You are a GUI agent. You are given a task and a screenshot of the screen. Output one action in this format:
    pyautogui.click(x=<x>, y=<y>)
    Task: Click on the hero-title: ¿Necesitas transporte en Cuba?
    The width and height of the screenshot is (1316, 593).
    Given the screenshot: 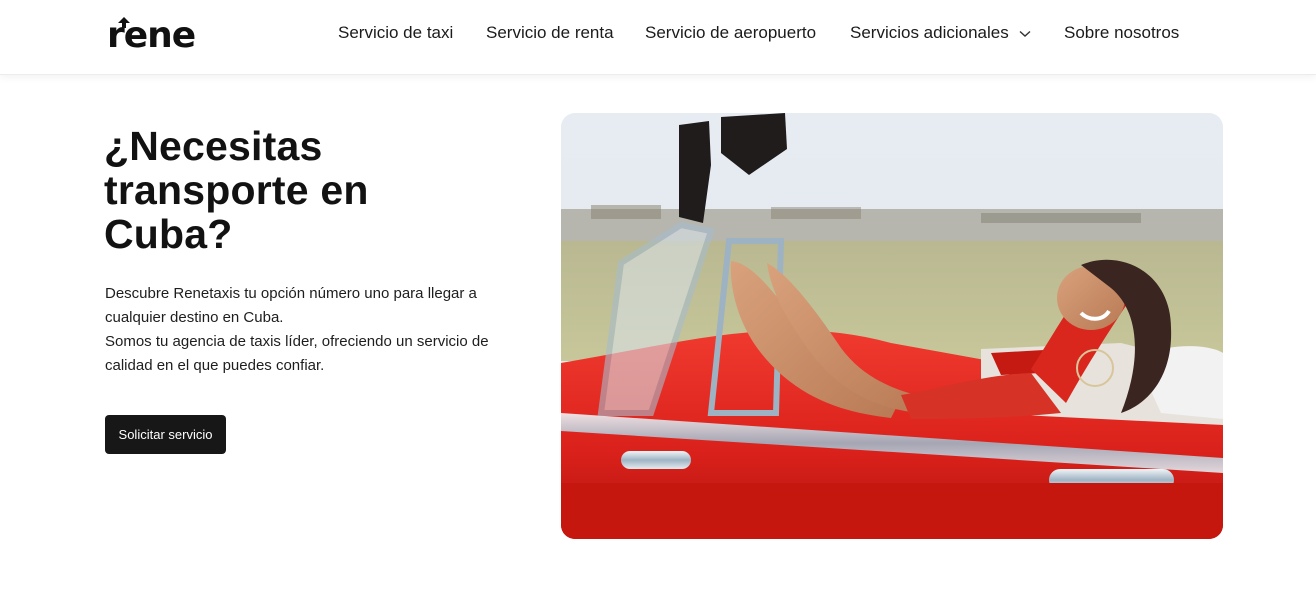 What is the action you would take?
    pyautogui.click(x=236, y=190)
    